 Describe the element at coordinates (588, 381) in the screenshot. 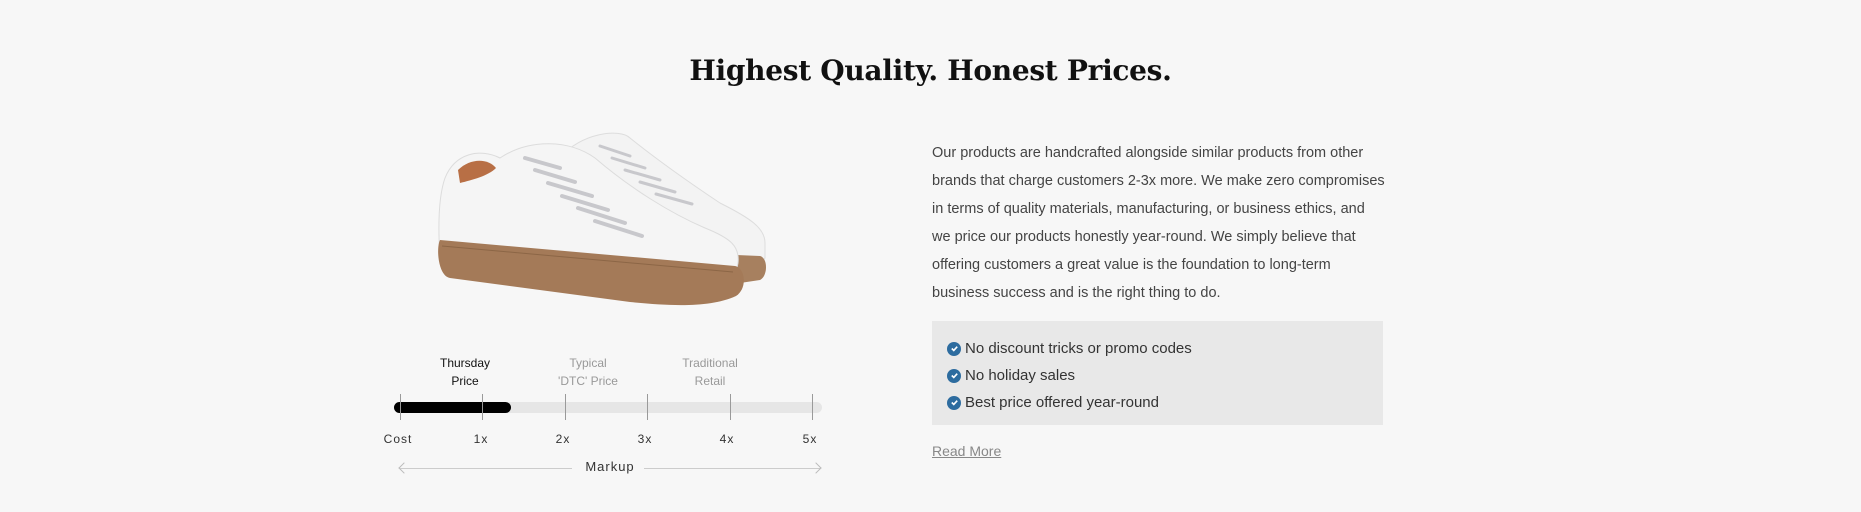

I see `price-label-line: 'DTC' Price` at that location.